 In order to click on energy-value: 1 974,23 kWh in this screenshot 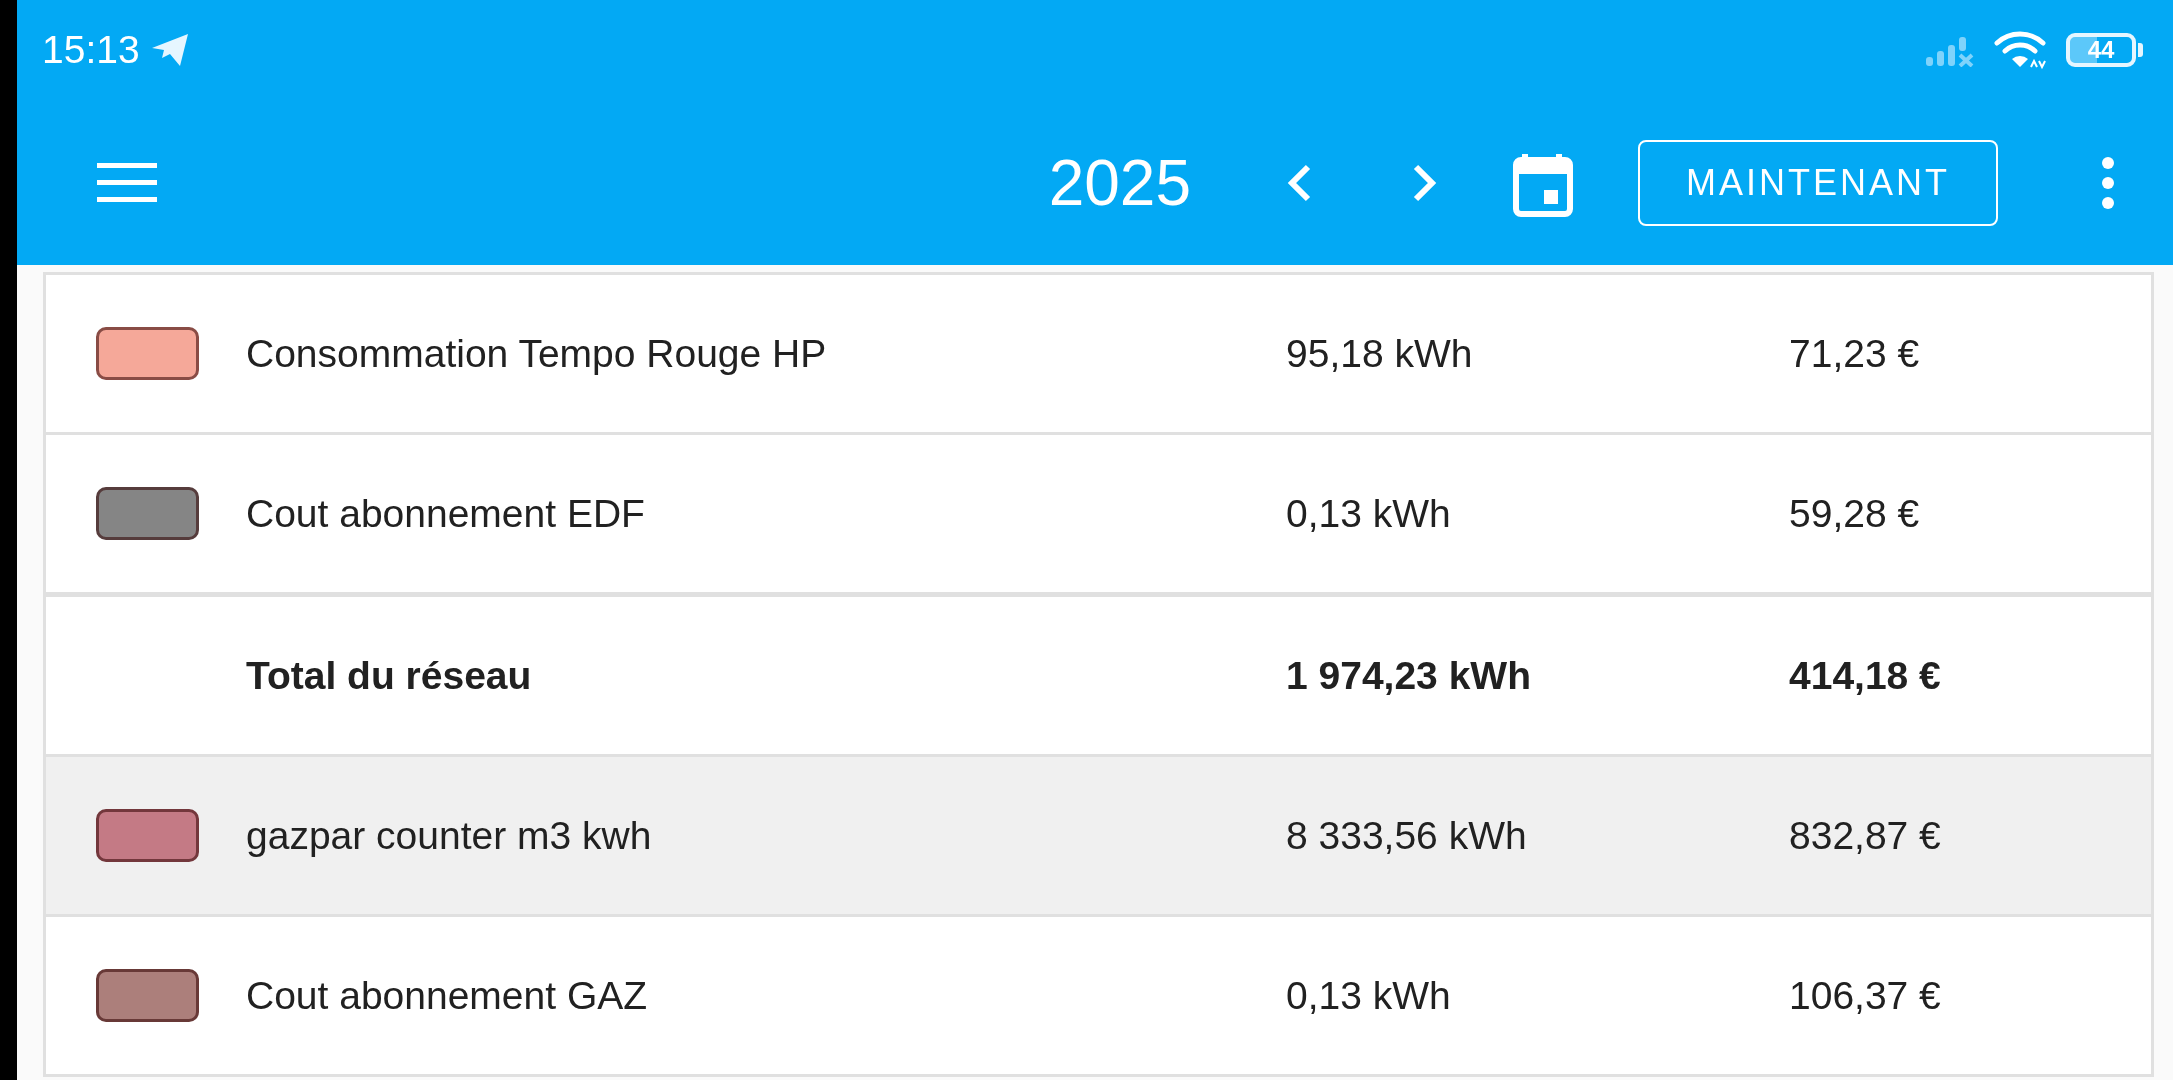, I will do `click(1409, 675)`.